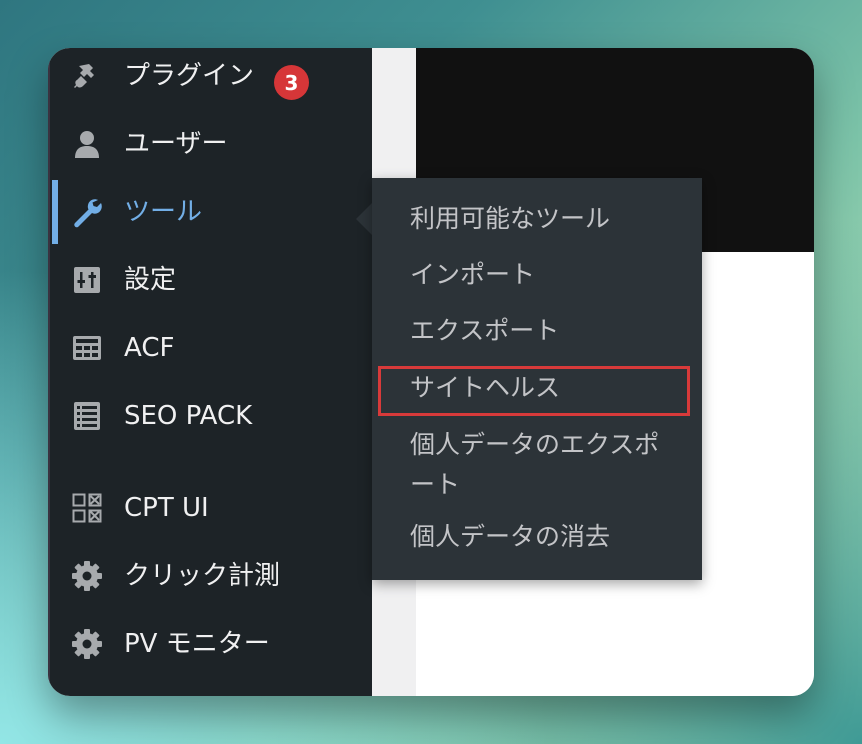 Image resolution: width=862 pixels, height=744 pixels. Describe the element at coordinates (210, 508) in the screenshot. I see `sidebar-item-cpt-ui: CPT UI` at that location.